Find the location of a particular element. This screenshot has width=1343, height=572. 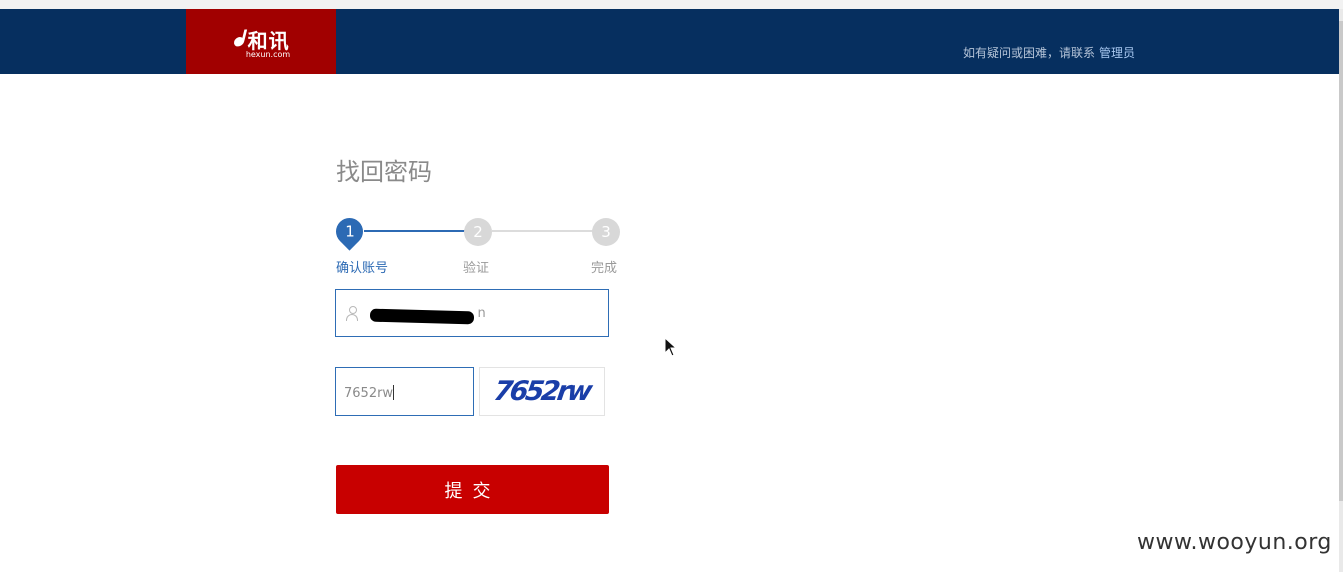

step-2-marker: 2 is located at coordinates (478, 232).